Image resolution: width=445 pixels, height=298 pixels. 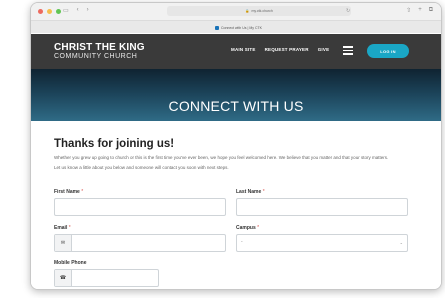 I want to click on logo-line-1: CHRIST THE KING, so click(x=99, y=47).